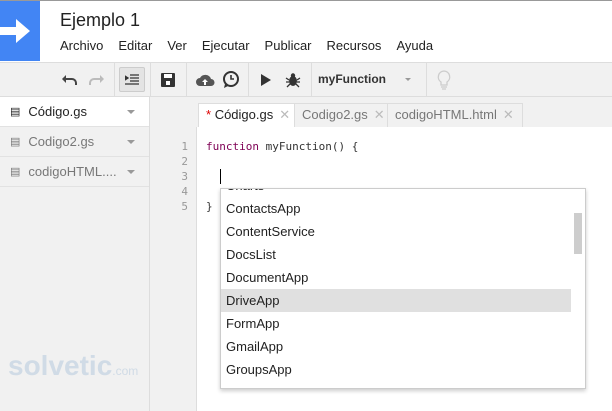 Image resolution: width=612 pixels, height=411 pixels. I want to click on cloud-upload-icon, so click(205, 79).